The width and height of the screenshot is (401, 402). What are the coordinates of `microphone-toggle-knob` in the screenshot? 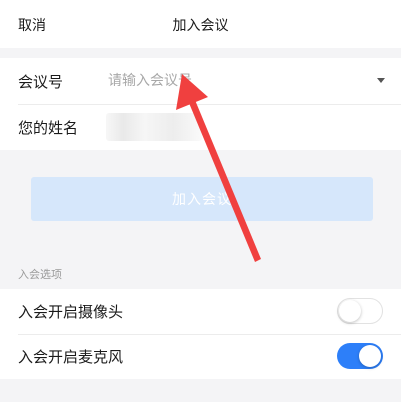 It's located at (370, 356).